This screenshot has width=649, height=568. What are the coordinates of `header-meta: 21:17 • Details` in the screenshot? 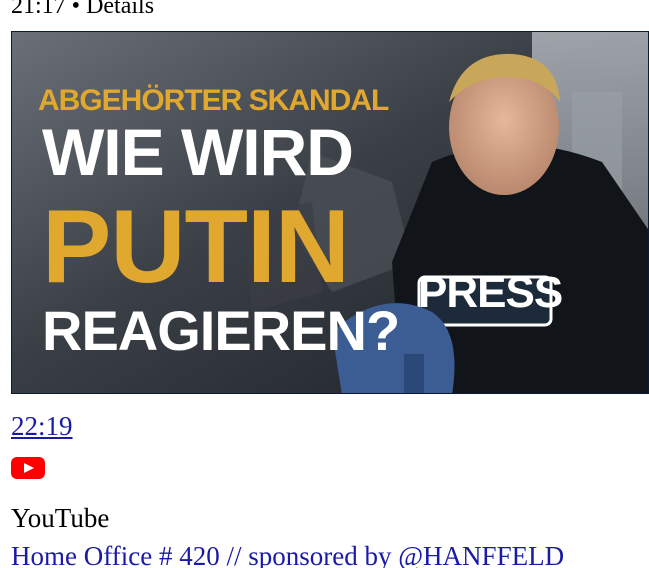 It's located at (83, 9).